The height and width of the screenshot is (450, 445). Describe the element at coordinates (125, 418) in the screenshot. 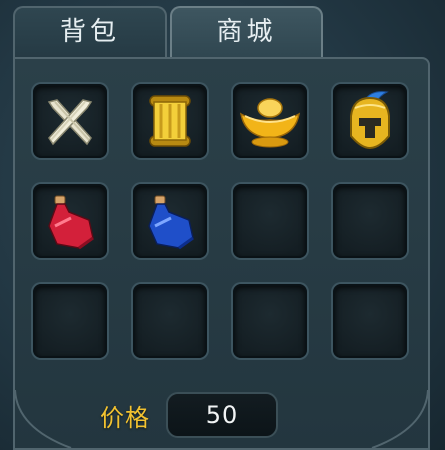

I see `price-label: 价格` at that location.